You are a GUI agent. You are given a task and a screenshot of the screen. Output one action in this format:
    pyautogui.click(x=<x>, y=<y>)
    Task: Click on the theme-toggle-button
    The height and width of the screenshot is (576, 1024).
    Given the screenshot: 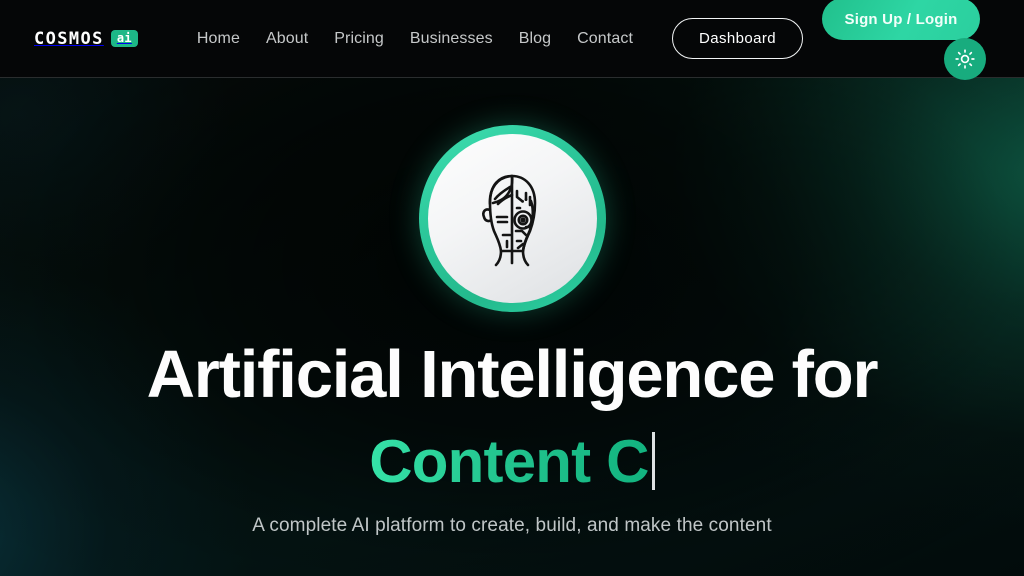 What is the action you would take?
    pyautogui.click(x=965, y=59)
    